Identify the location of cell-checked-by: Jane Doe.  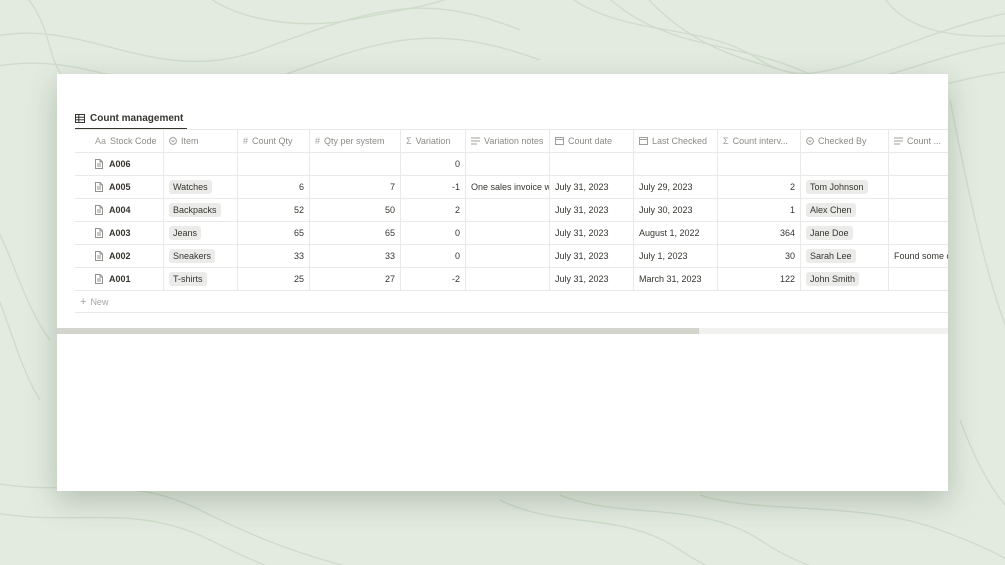
(845, 233).